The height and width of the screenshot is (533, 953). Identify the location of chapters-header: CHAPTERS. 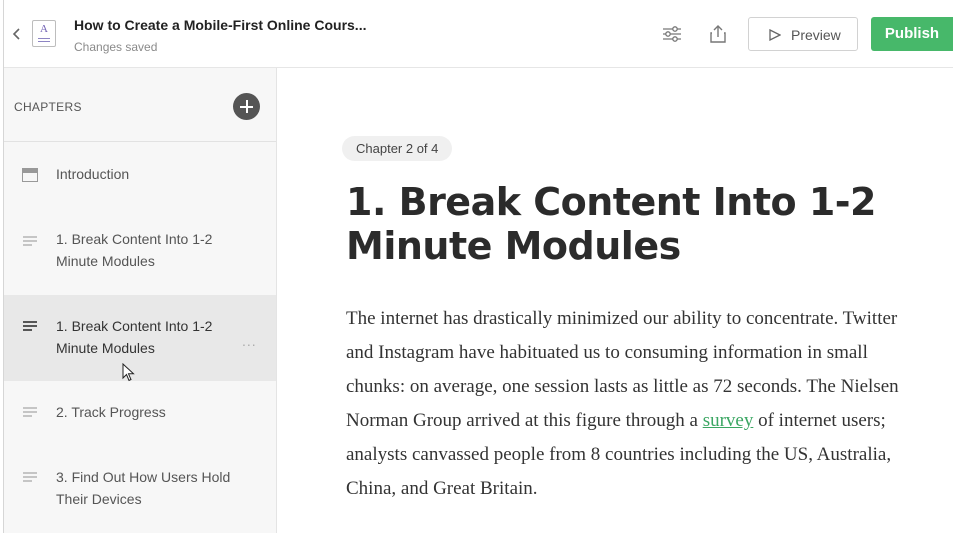
(140, 105).